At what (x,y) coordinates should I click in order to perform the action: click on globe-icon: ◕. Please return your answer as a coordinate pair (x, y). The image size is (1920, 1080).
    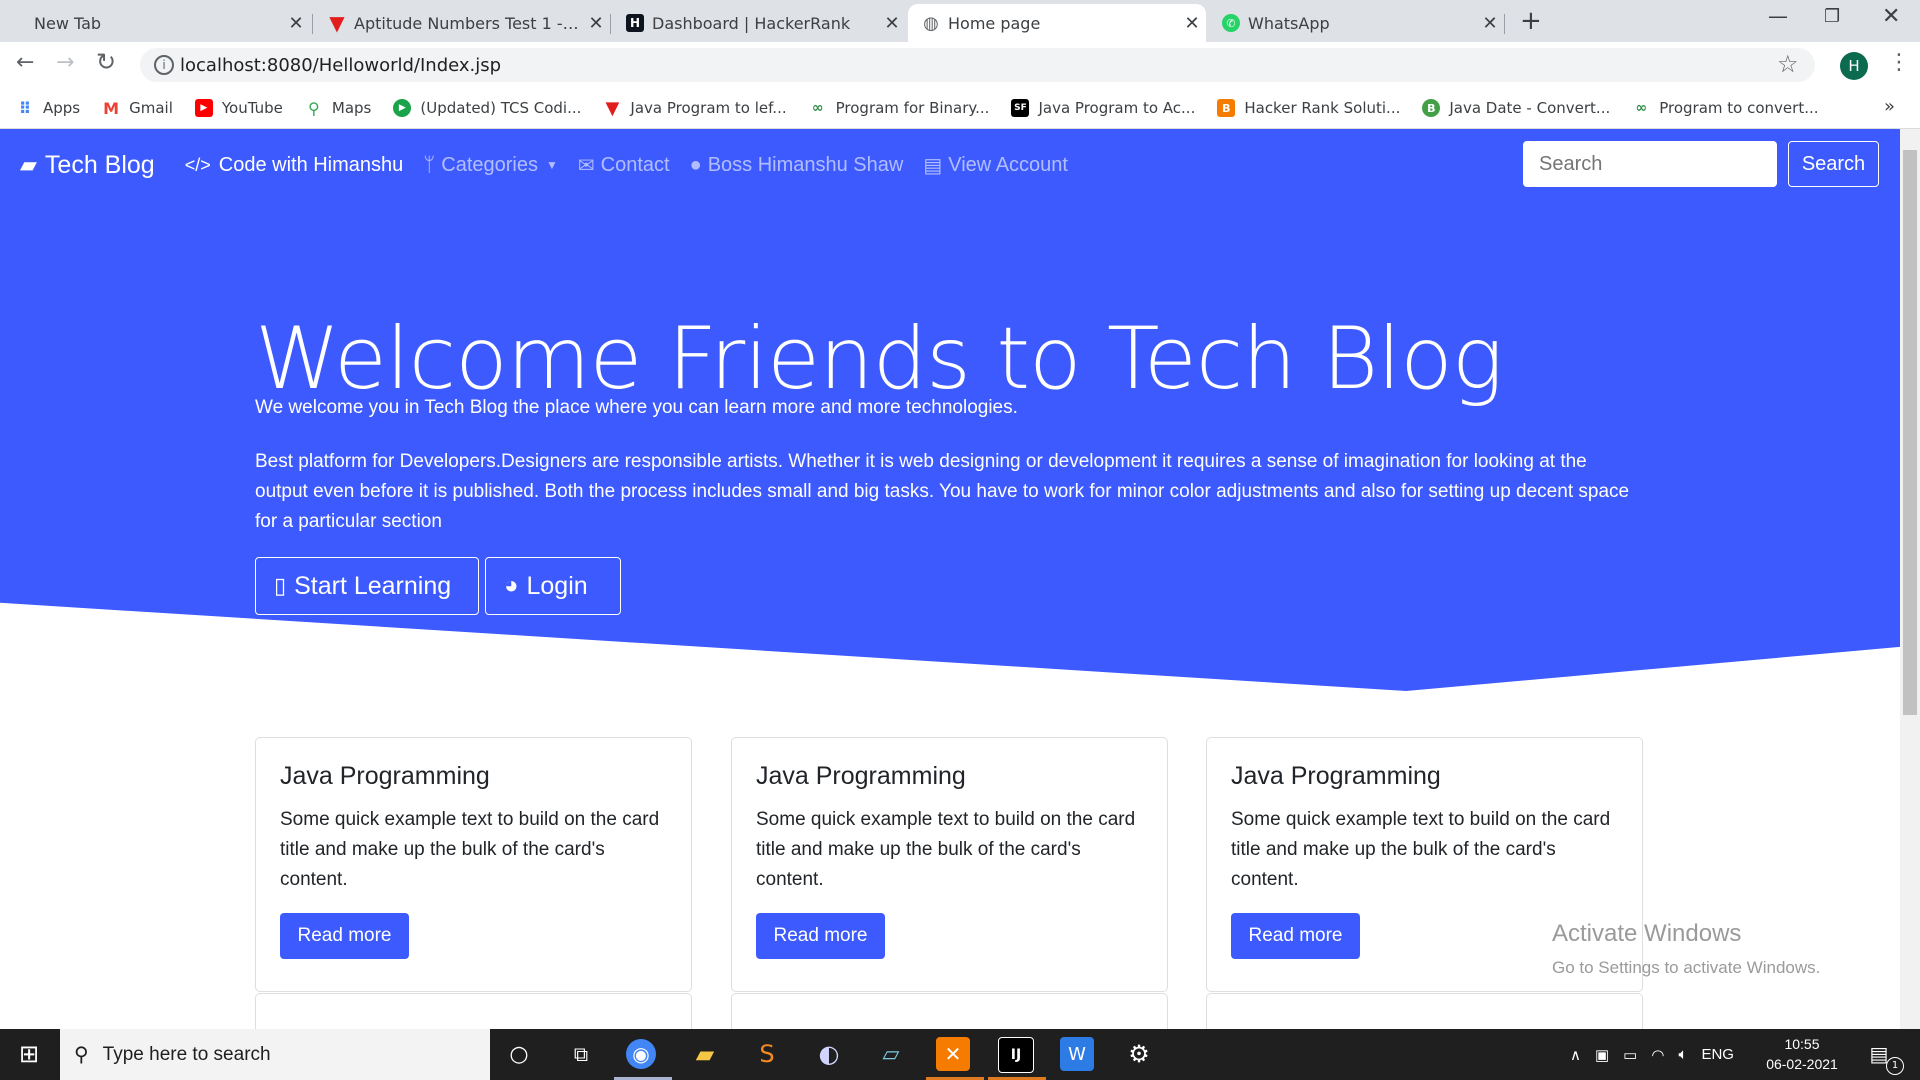
    Looking at the image, I should click on (511, 585).